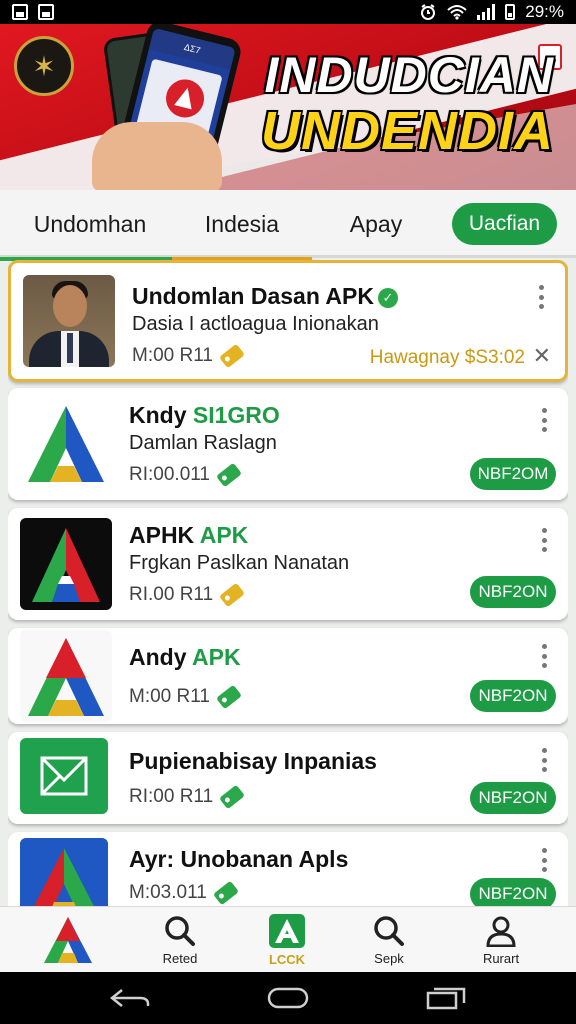  I want to click on app-description: Dasia I actloagua Inionakan, so click(255, 324).